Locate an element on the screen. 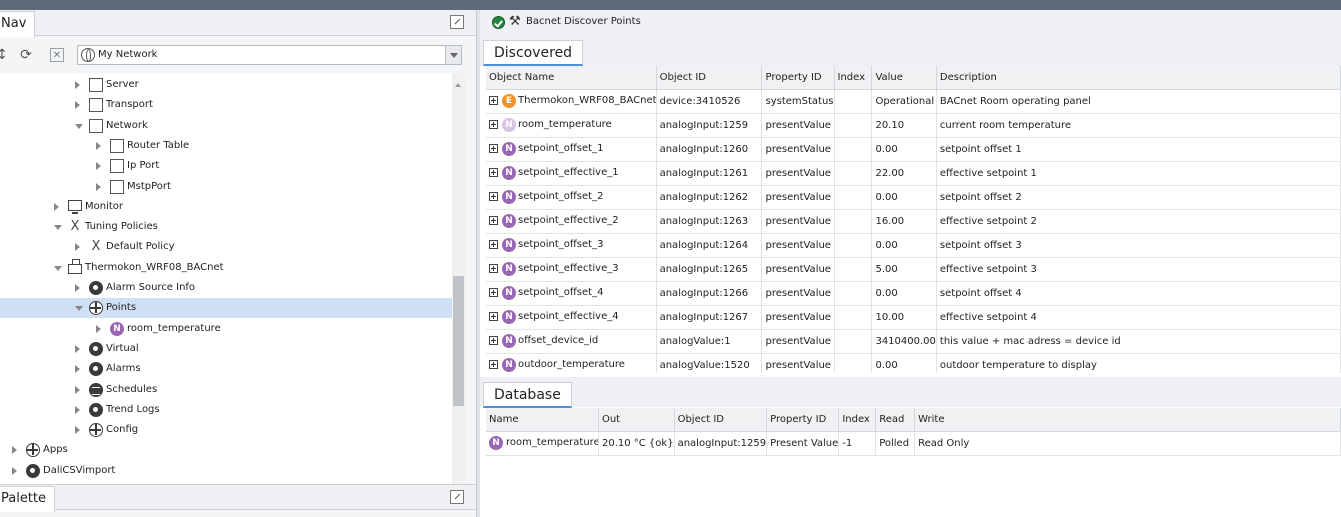 The width and height of the screenshot is (1341, 517). close-icon: ✕ is located at coordinates (57, 55).